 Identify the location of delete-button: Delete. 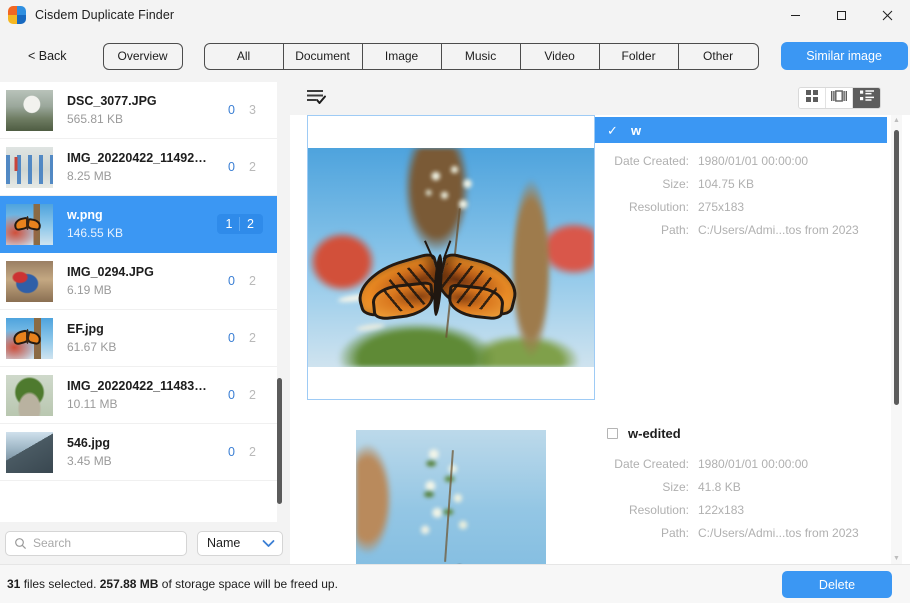
(837, 584).